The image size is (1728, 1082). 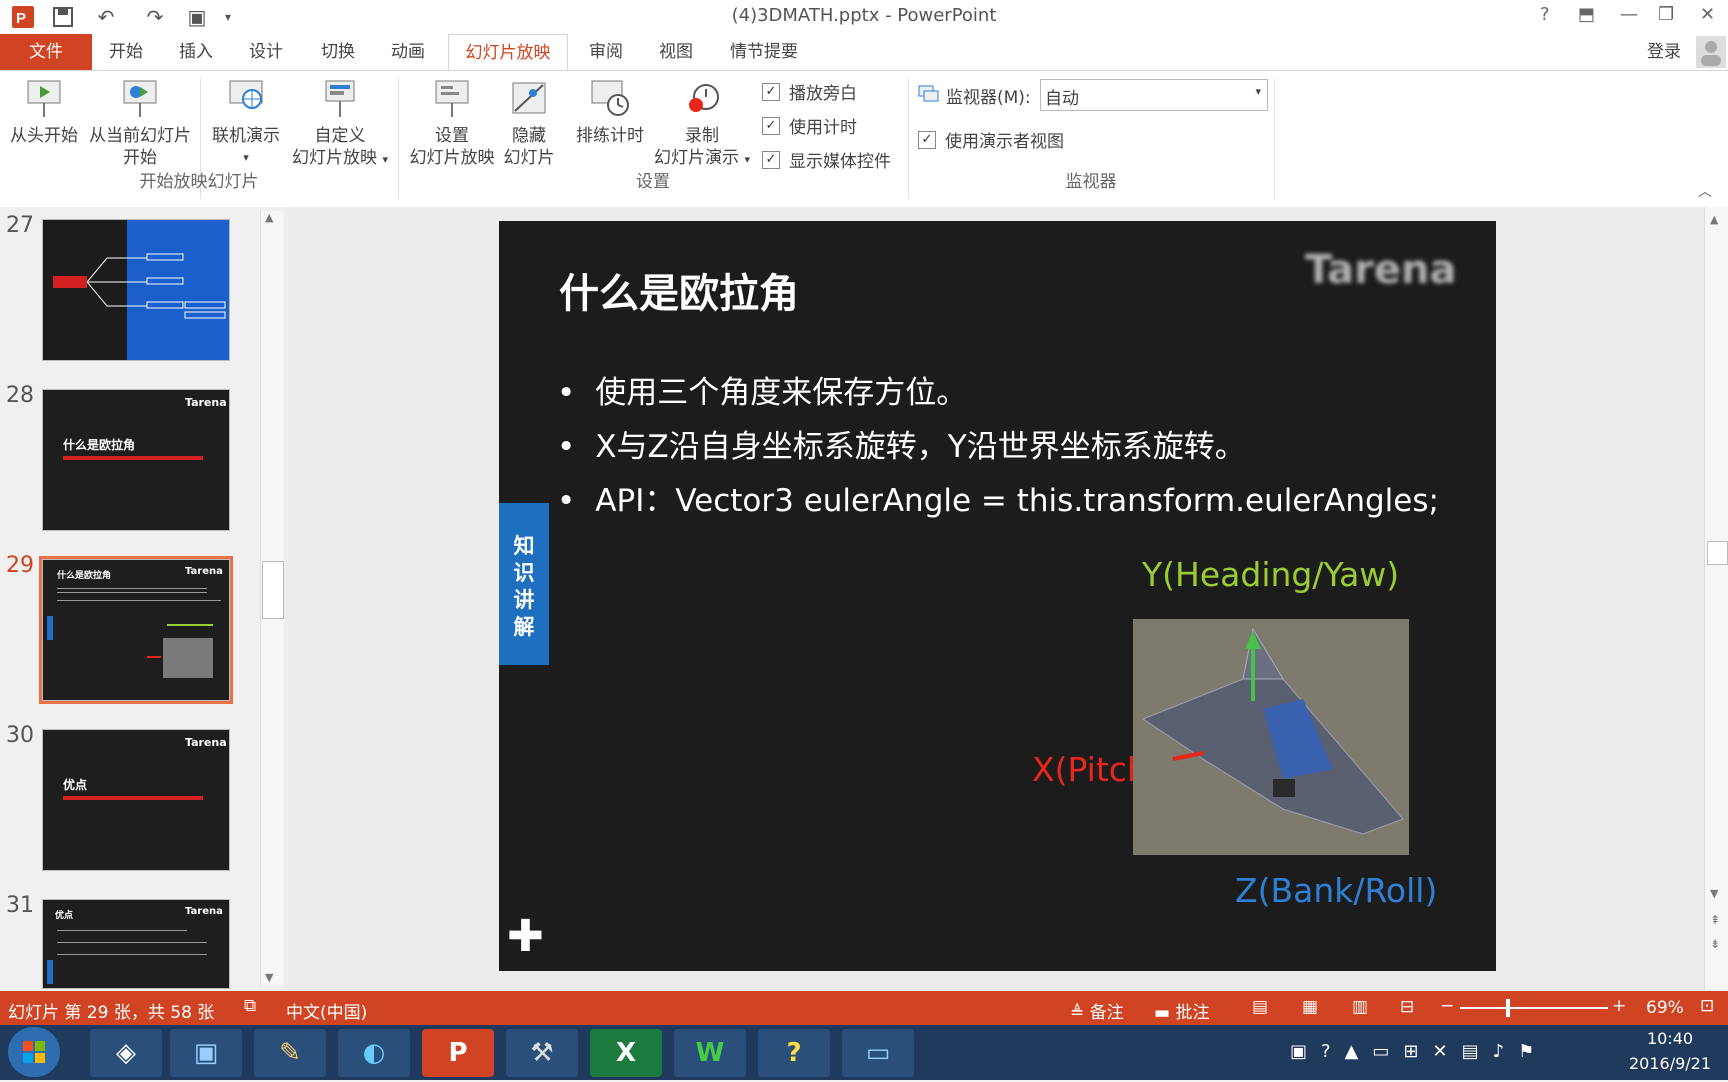 I want to click on powerpoint-app-icon: P, so click(x=458, y=1053).